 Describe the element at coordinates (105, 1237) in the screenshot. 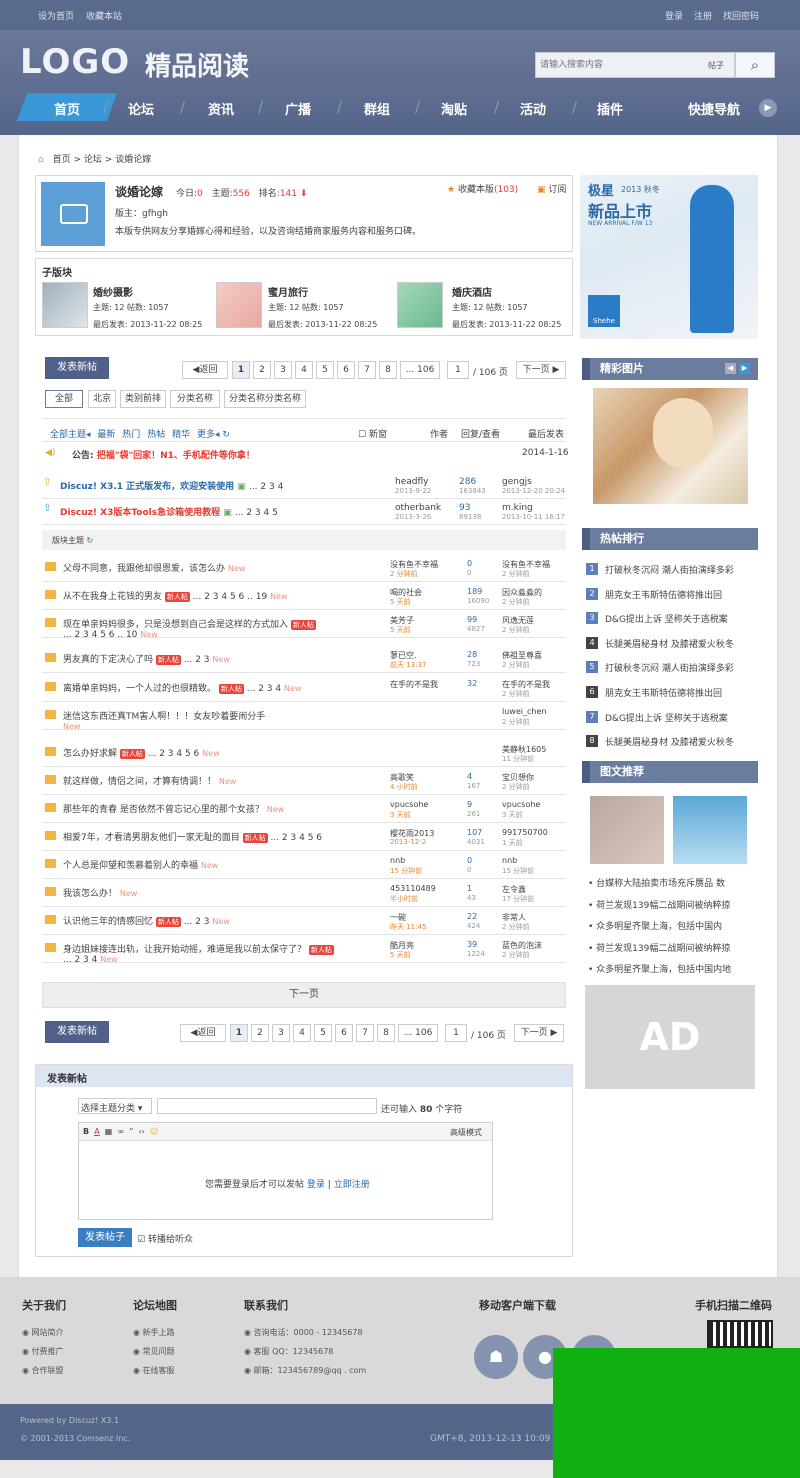

I see `submit-post-button: 发表帖子` at that location.